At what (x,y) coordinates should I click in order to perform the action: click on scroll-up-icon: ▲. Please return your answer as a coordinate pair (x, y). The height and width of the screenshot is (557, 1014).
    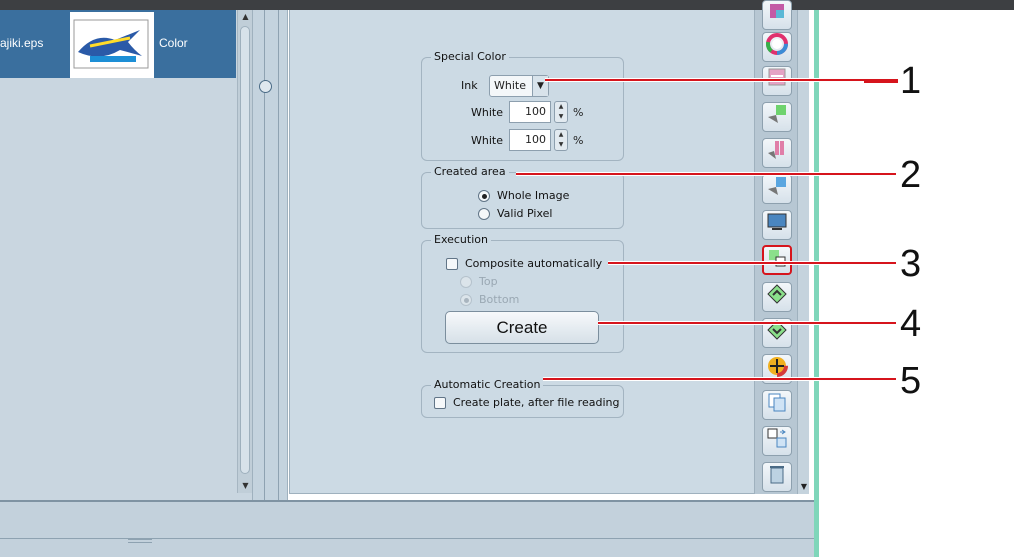
    Looking at the image, I should click on (245, 17).